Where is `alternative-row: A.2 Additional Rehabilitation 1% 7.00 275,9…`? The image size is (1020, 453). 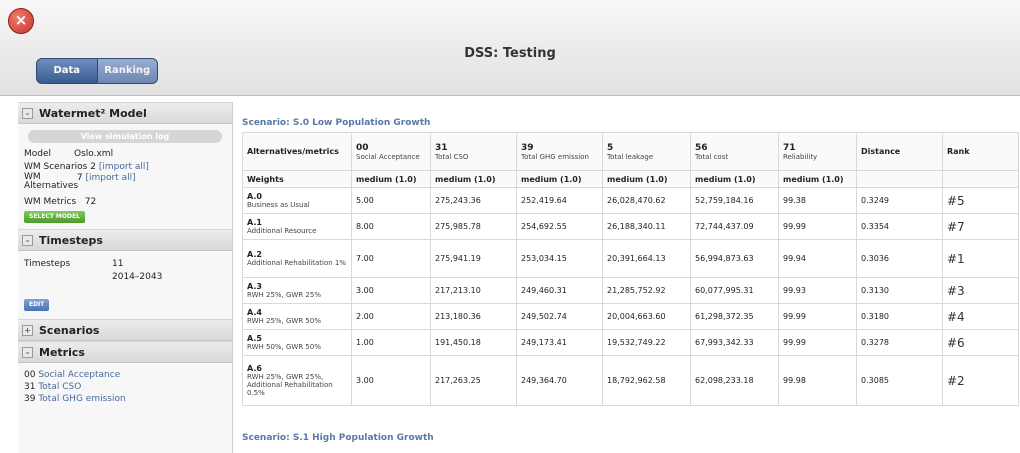
alternative-row: A.2 Additional Rehabilitation 1% 7.00 275,9… is located at coordinates (630, 258).